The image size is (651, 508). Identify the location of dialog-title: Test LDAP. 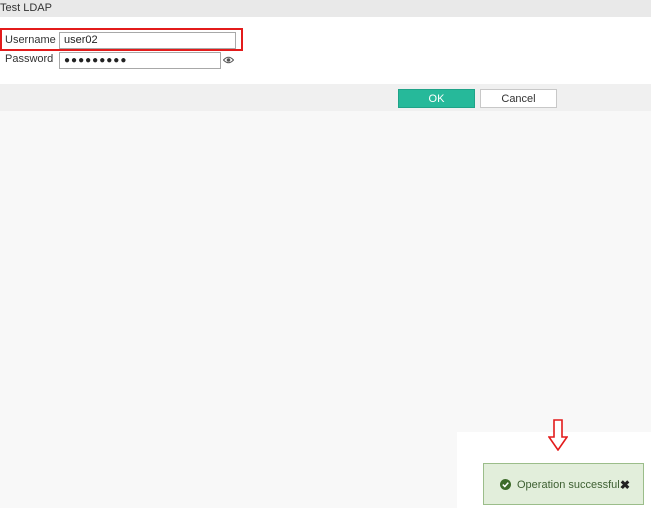
(26, 8).